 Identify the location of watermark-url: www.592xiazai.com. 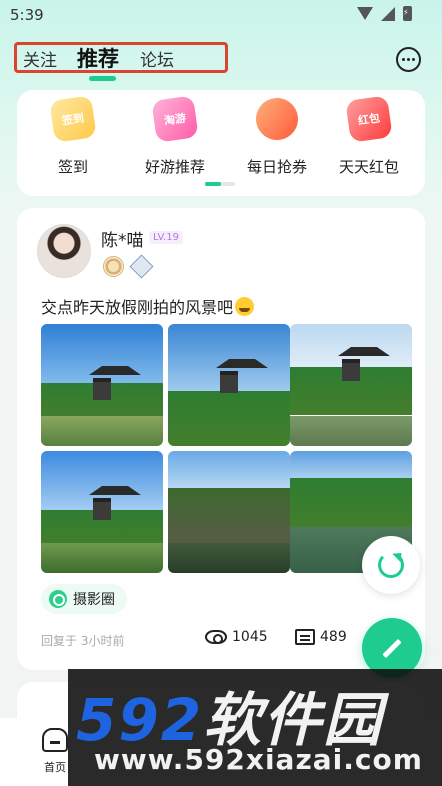
(258, 759).